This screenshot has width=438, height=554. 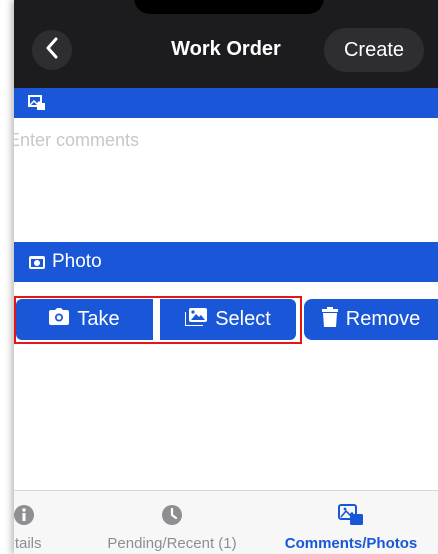 I want to click on clock-icon, so click(x=172, y=515).